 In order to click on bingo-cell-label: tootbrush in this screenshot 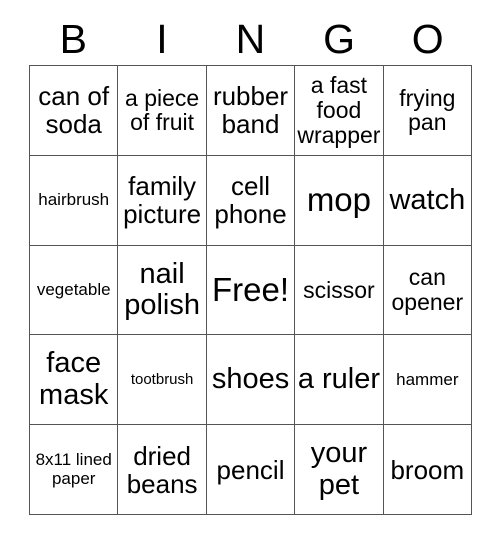, I will do `click(162, 379)`.